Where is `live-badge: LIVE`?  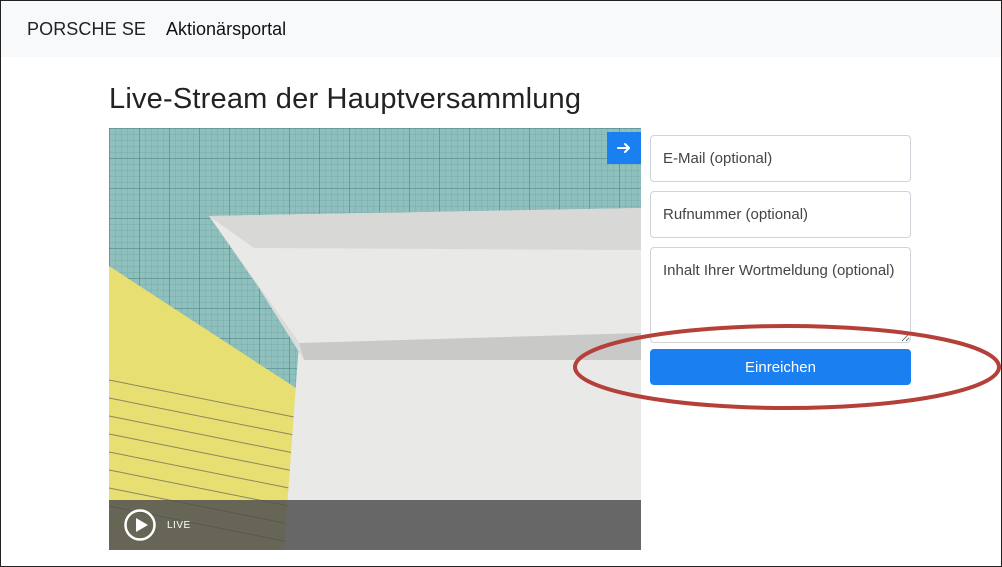
live-badge: LIVE is located at coordinates (179, 525).